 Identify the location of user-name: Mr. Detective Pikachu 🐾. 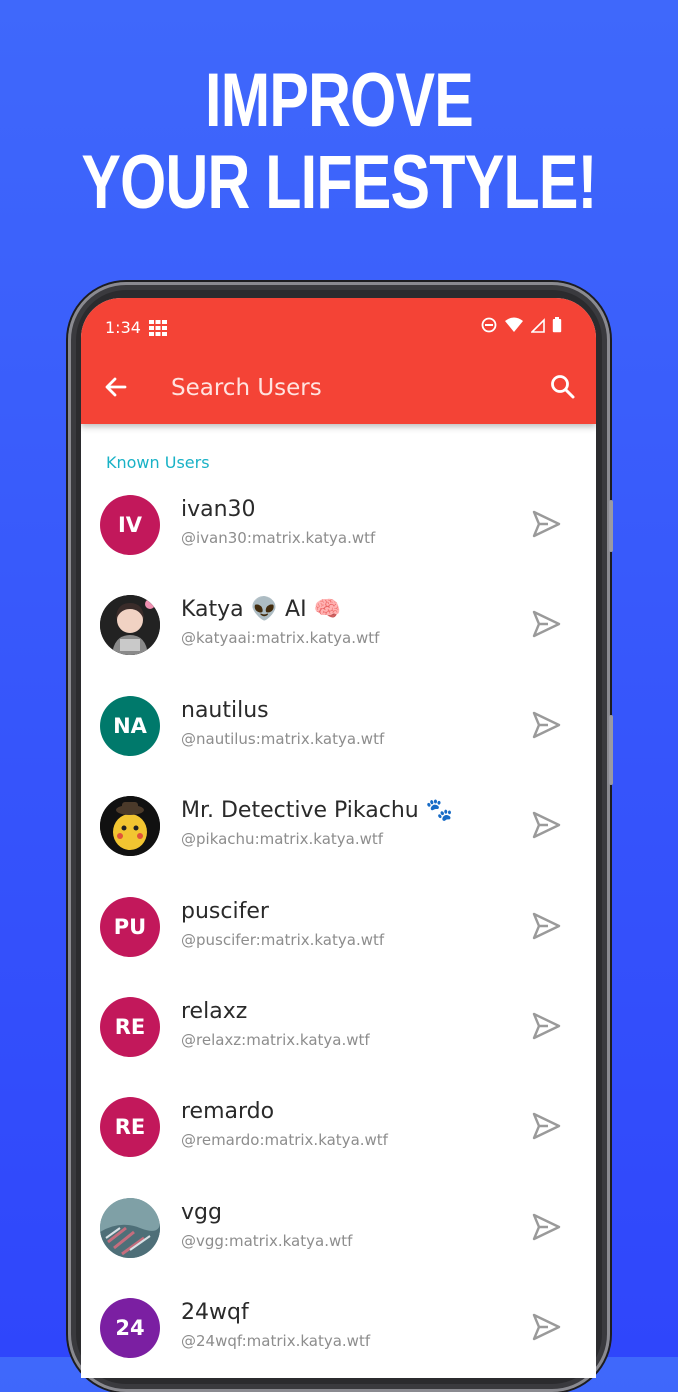
(317, 811).